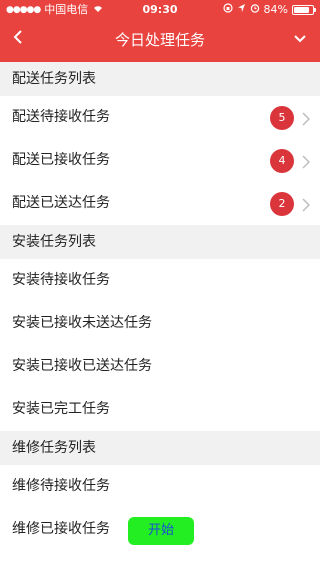 The image size is (320, 568). Describe the element at coordinates (282, 118) in the screenshot. I see `count-badge: 5` at that location.